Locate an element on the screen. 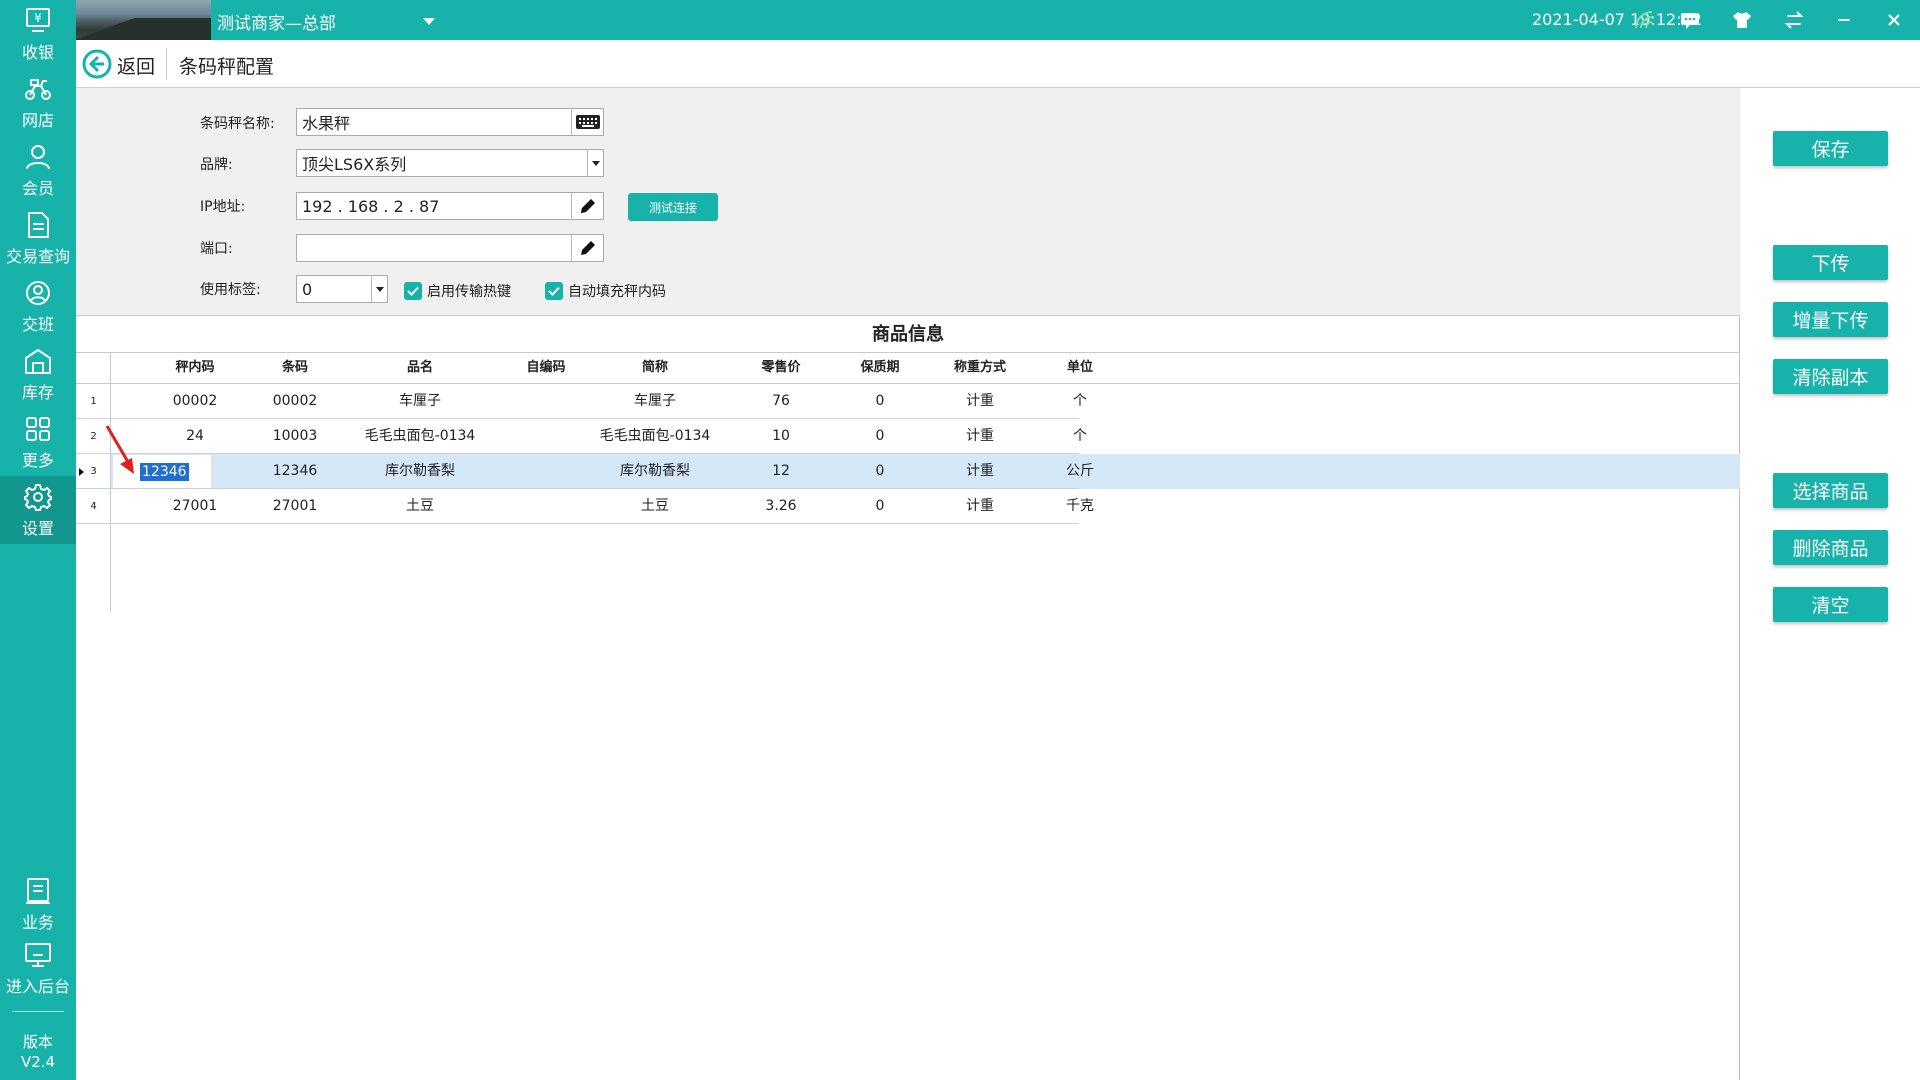 This screenshot has height=1080, width=1920. tag-select: 0 is located at coordinates (342, 289).